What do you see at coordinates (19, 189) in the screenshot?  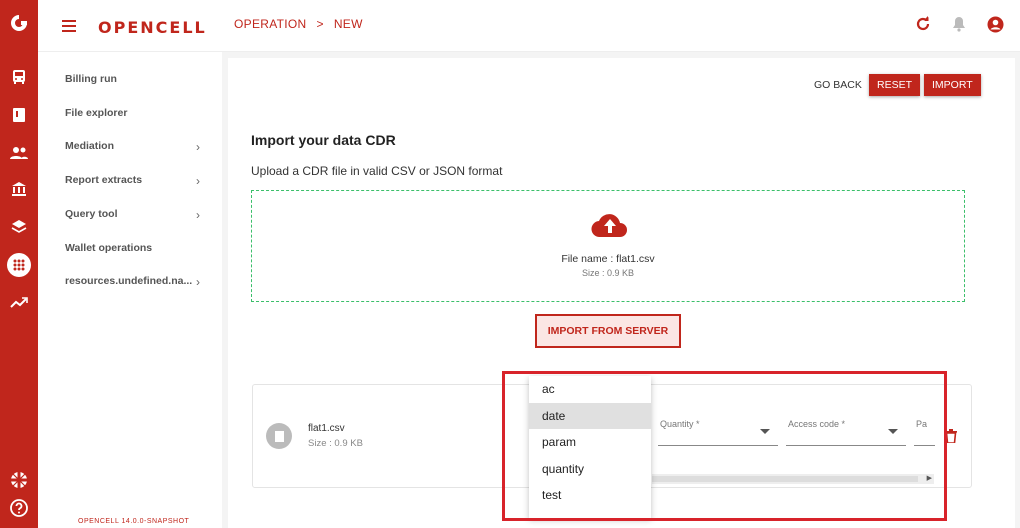 I see `bank-icon` at bounding box center [19, 189].